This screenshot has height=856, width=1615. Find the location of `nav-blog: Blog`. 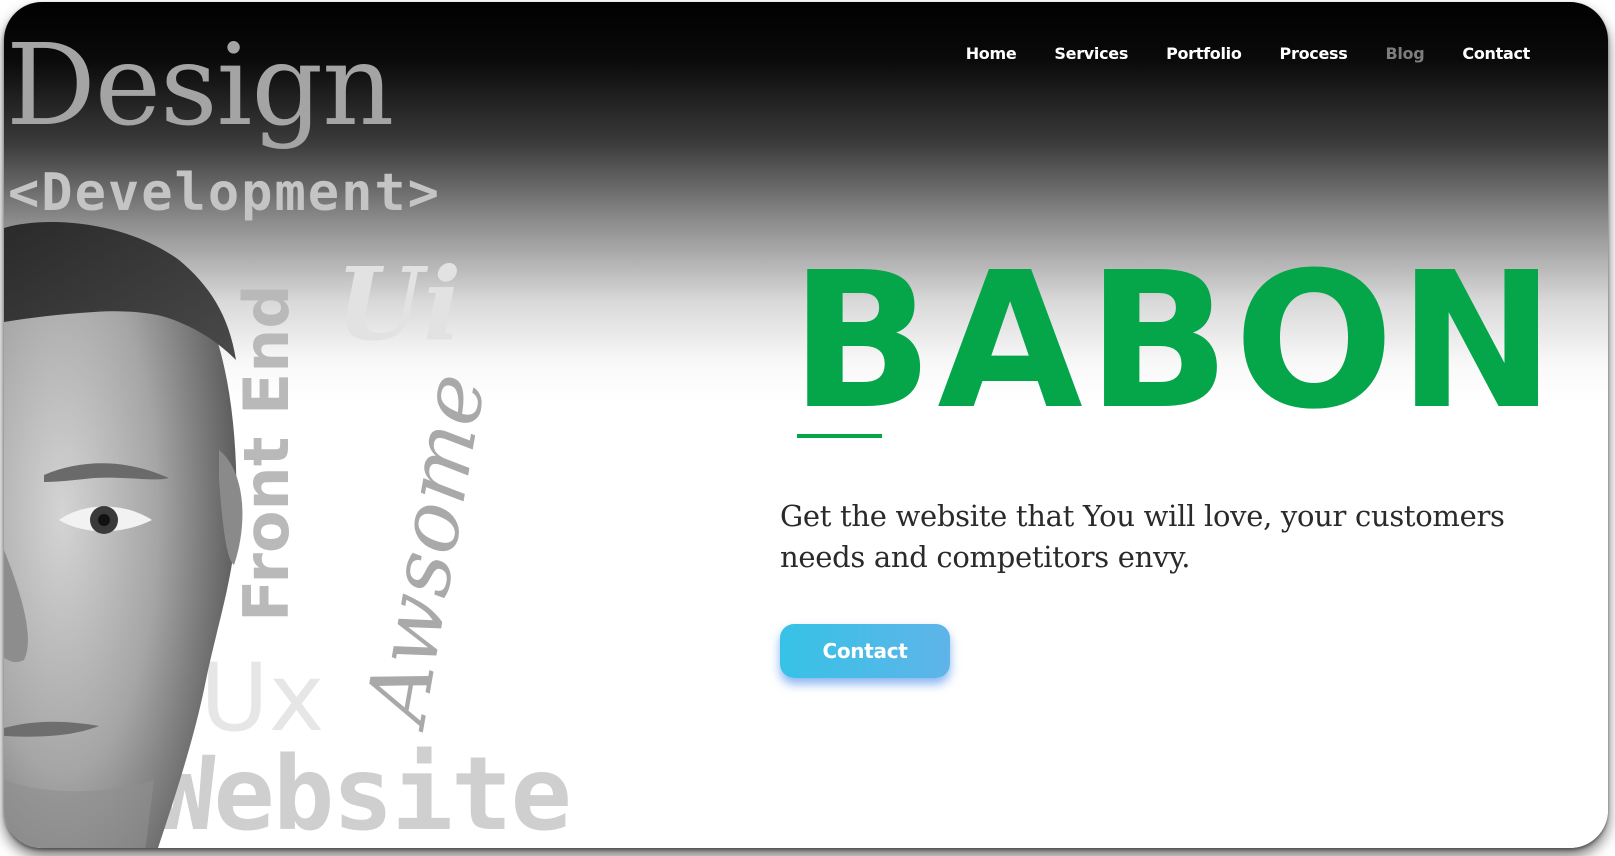

nav-blog: Blog is located at coordinates (1404, 53).